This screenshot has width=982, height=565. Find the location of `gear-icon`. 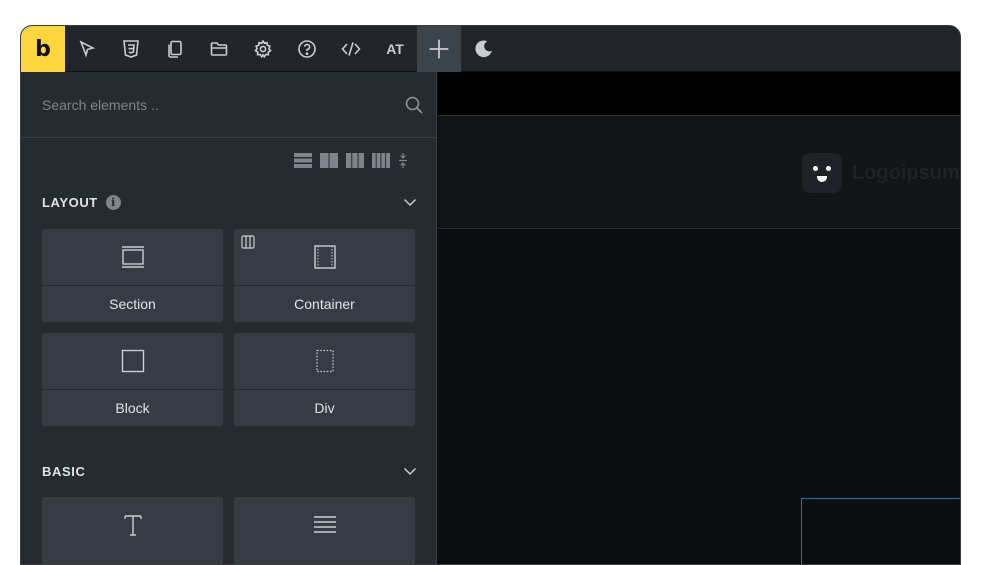

gear-icon is located at coordinates (263, 49).